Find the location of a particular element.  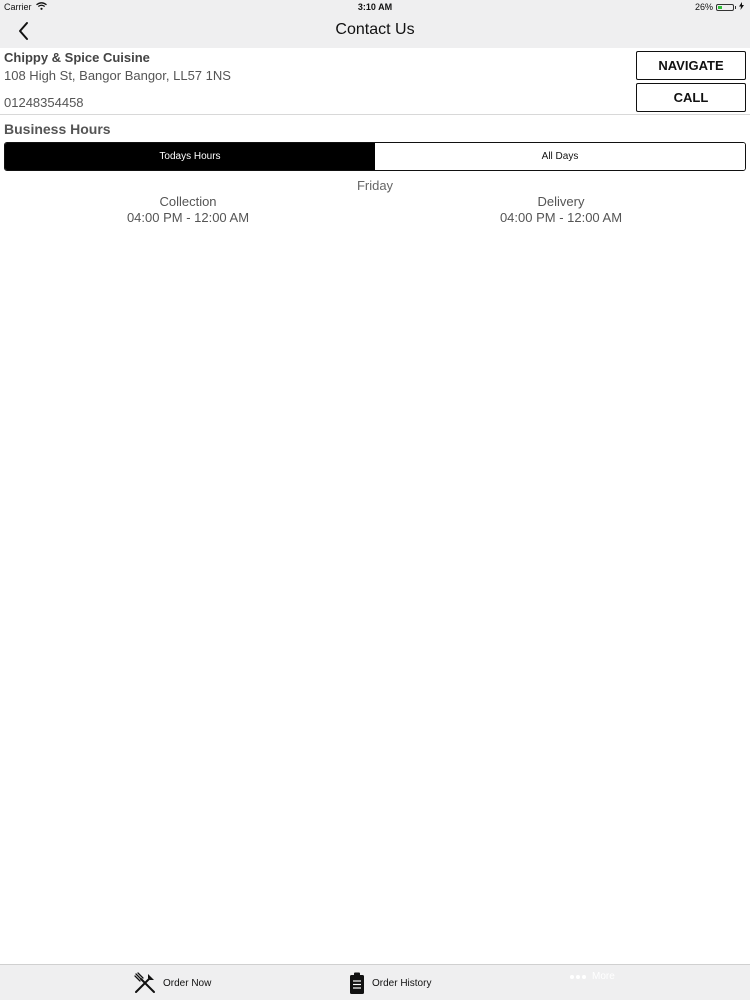

hours-segmented-control: Todays Hours All Days is located at coordinates (375, 156).